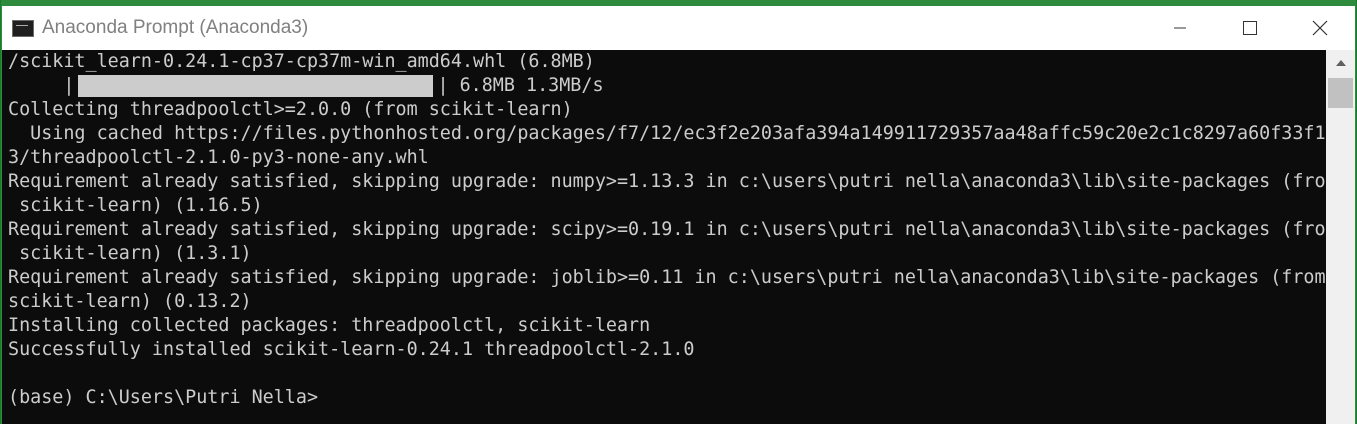  Describe the element at coordinates (41, 85) in the screenshot. I see `progress-prefix: |` at that location.